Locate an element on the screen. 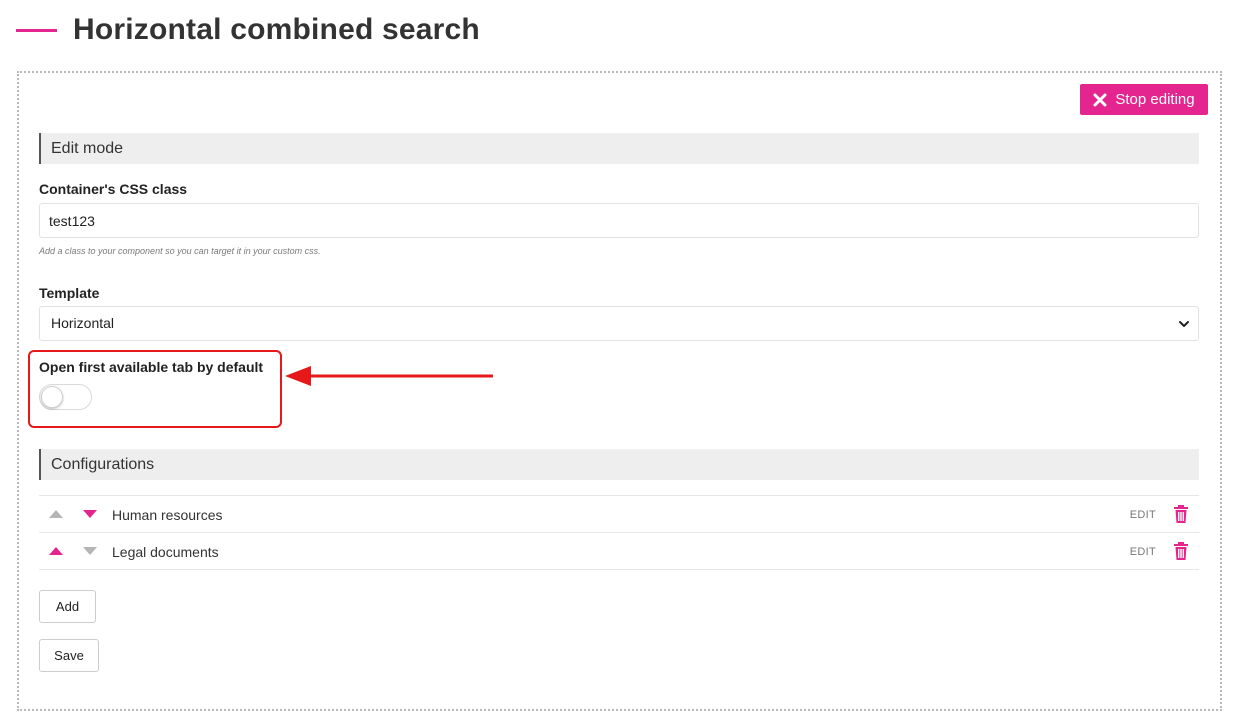 This screenshot has width=1240, height=724. css-class-input is located at coordinates (619, 220).